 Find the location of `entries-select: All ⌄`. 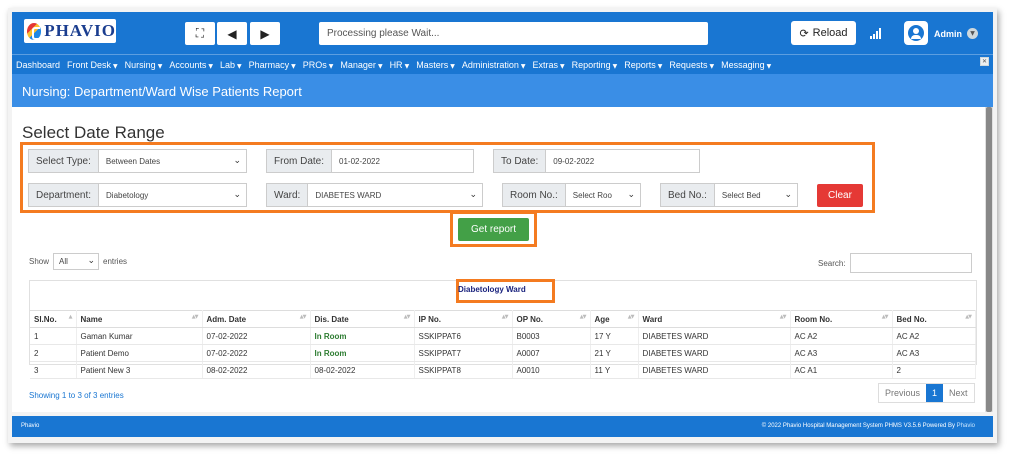

entries-select: All ⌄ is located at coordinates (76, 261).